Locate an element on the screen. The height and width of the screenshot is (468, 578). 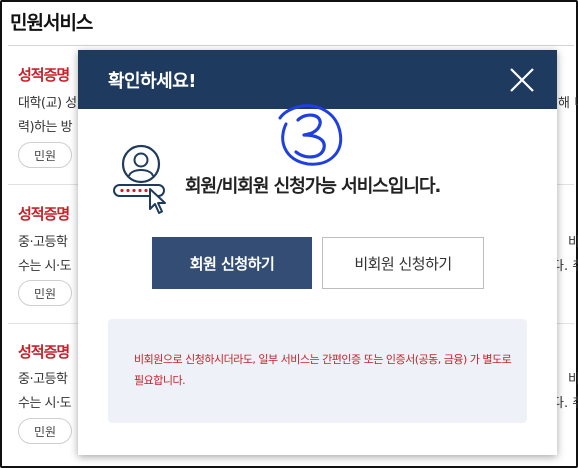
user-login-icon is located at coordinates (139, 179).